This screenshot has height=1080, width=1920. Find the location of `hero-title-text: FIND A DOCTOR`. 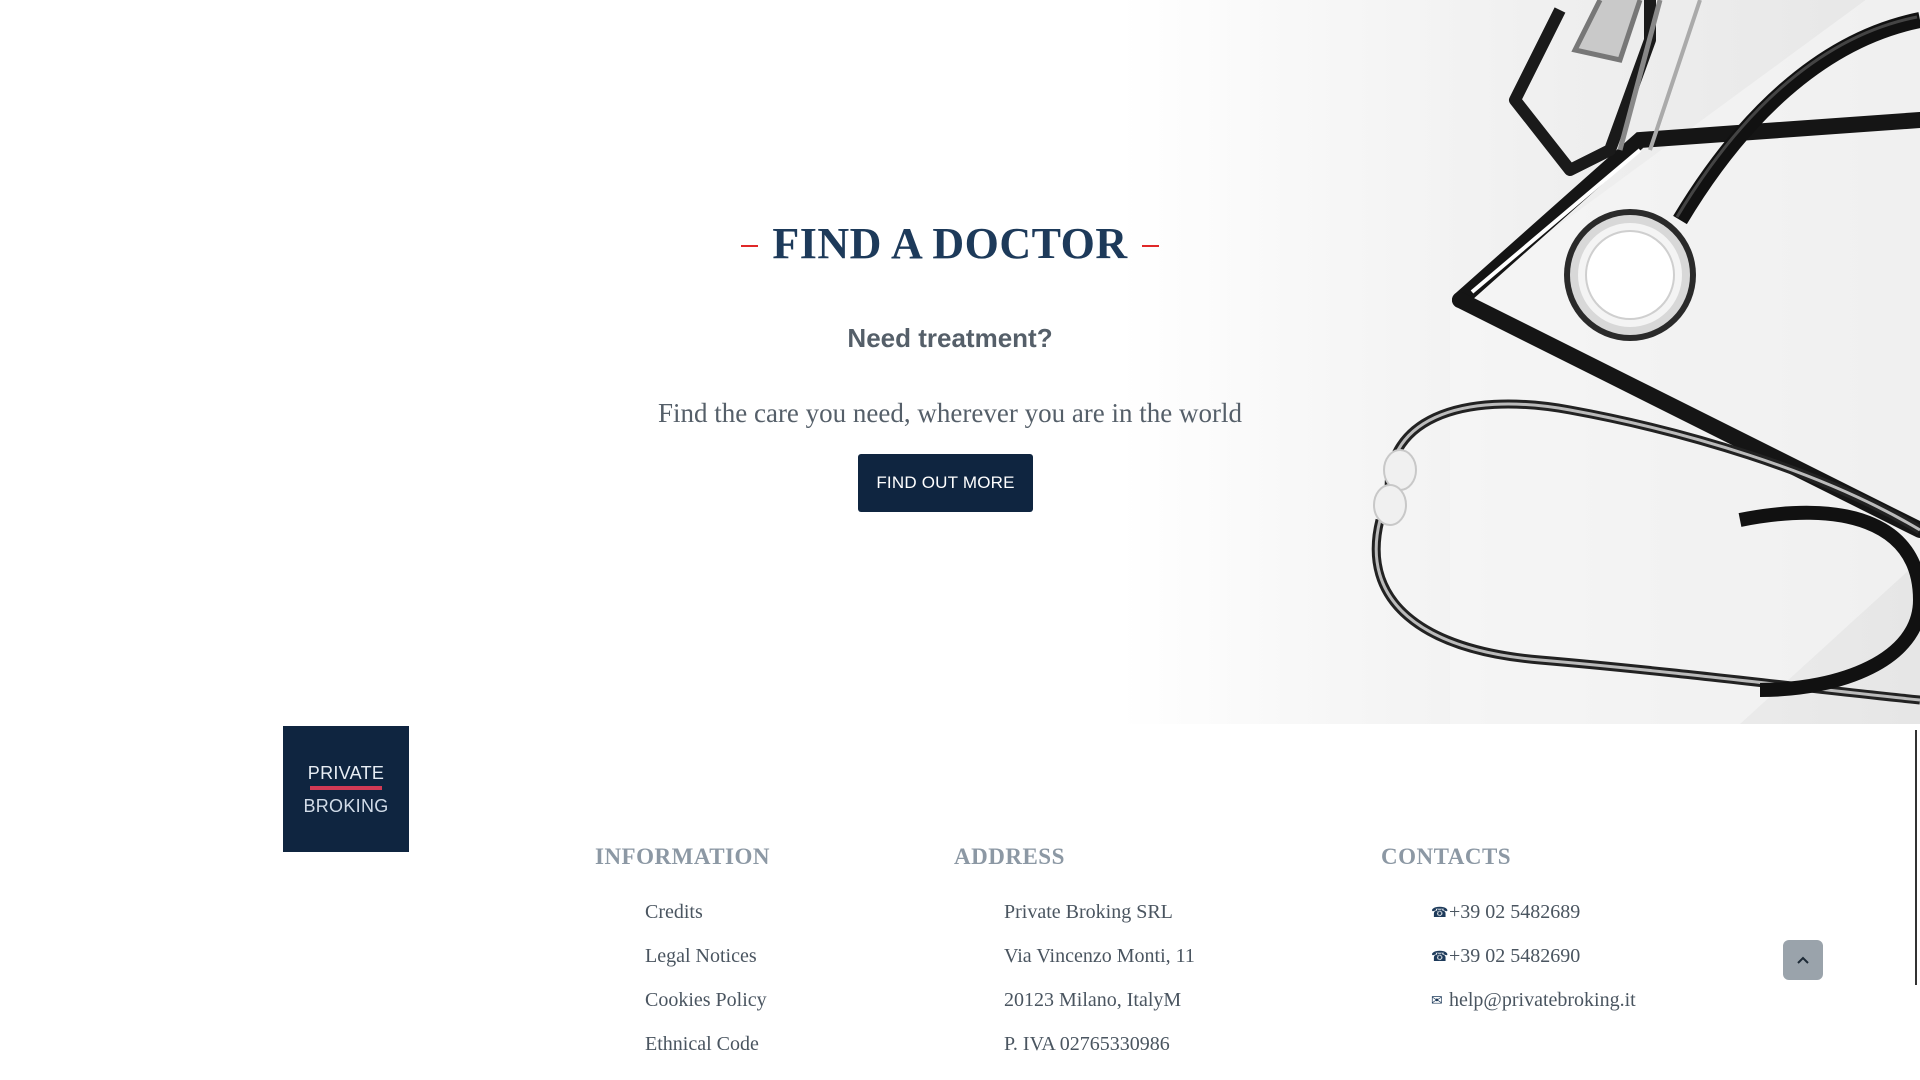

hero-title-text: FIND A DOCTOR is located at coordinates (950, 243).